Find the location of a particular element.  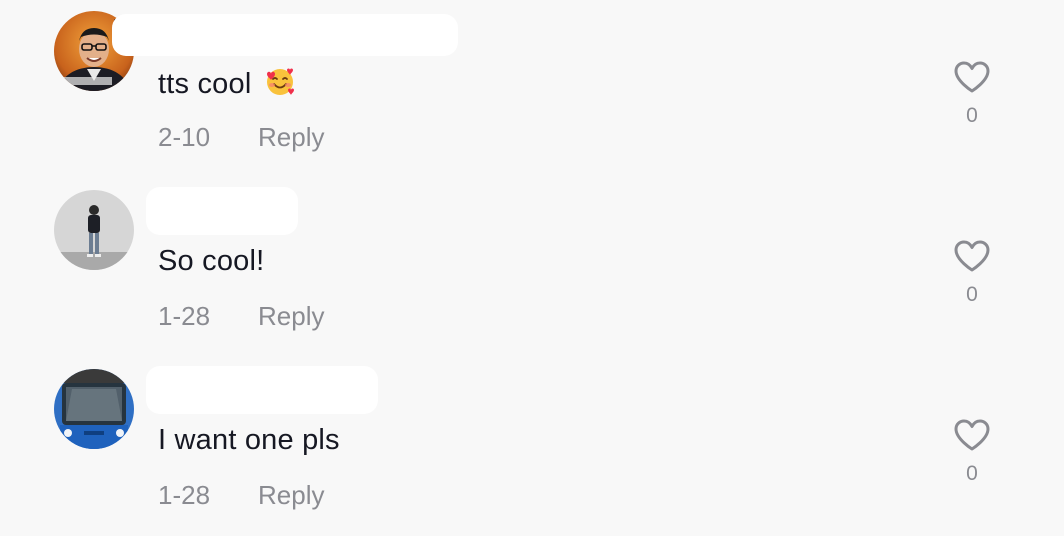

smiling-face-with-hearts-icon is located at coordinates (280, 86).